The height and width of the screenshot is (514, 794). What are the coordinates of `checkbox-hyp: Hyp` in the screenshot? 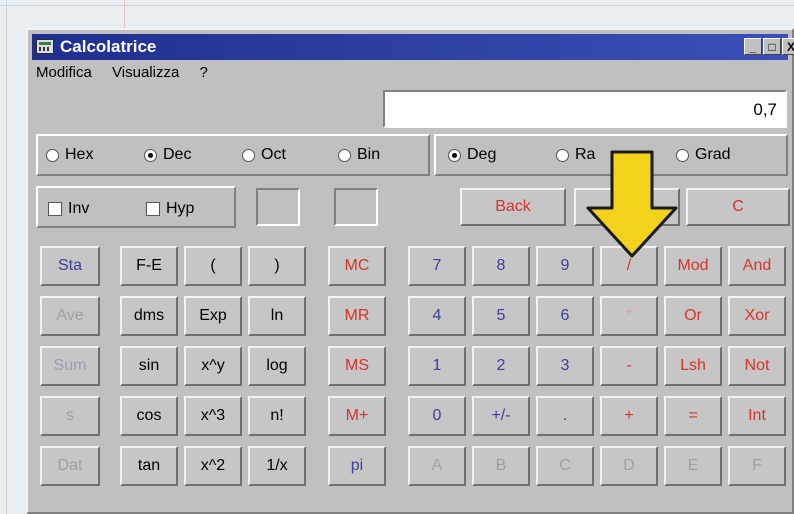 It's located at (170, 209).